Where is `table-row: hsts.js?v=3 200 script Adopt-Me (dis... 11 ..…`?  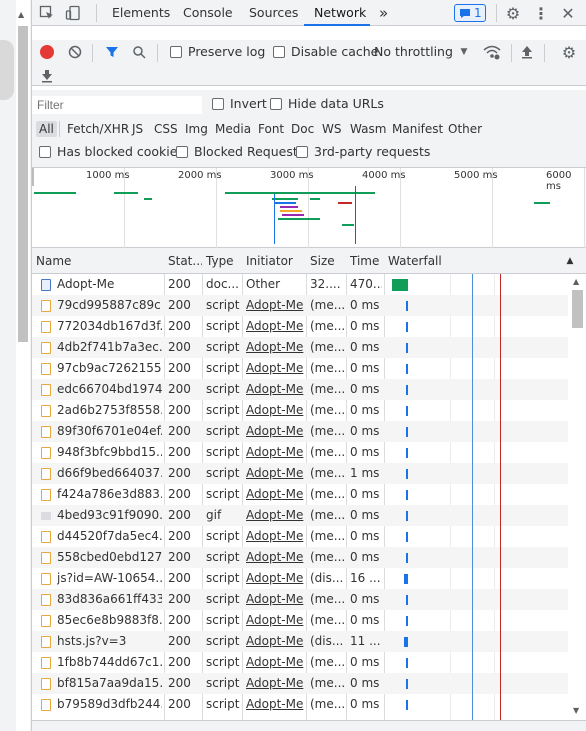 table-row: hsts.js?v=3 200 script Adopt-Me (dis... 11 ..… is located at coordinates (300, 641).